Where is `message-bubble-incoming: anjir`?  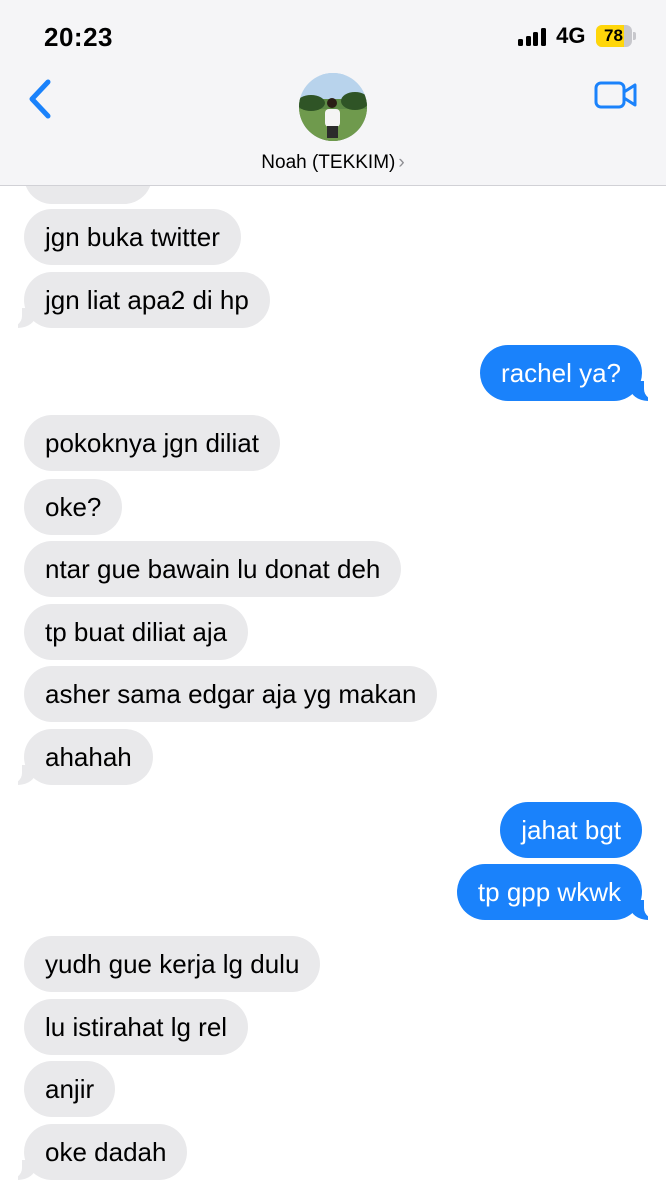 message-bubble-incoming: anjir is located at coordinates (70, 1089).